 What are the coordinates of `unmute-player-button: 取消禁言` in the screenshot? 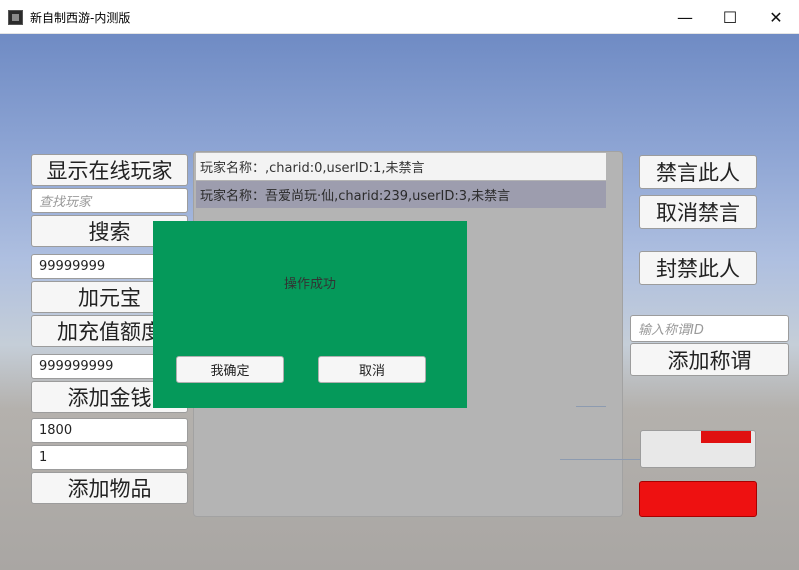 It's located at (698, 212).